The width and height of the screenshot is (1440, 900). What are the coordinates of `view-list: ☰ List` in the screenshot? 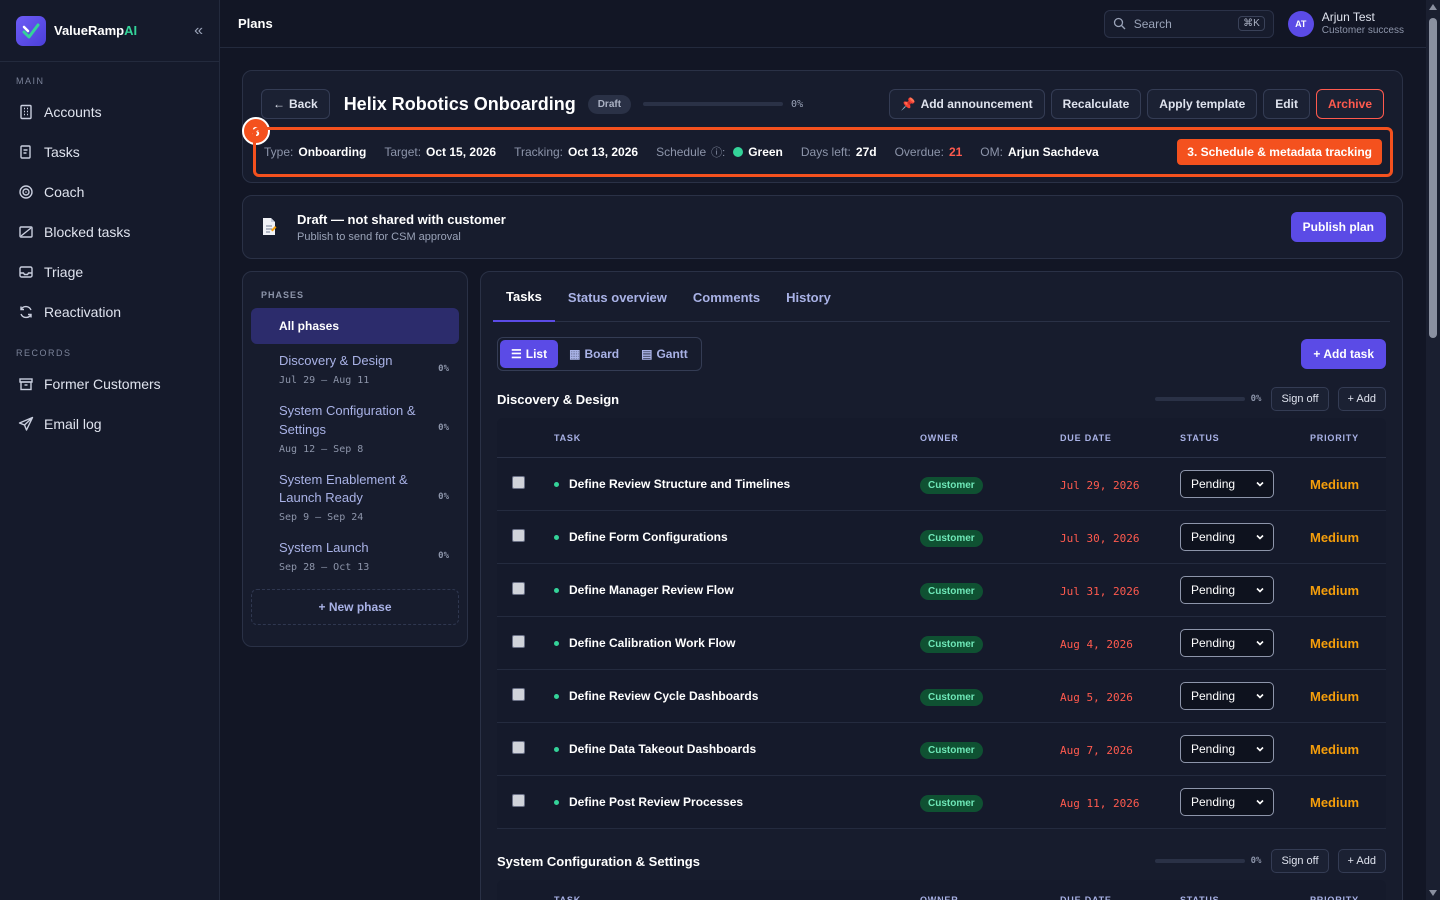 It's located at (529, 354).